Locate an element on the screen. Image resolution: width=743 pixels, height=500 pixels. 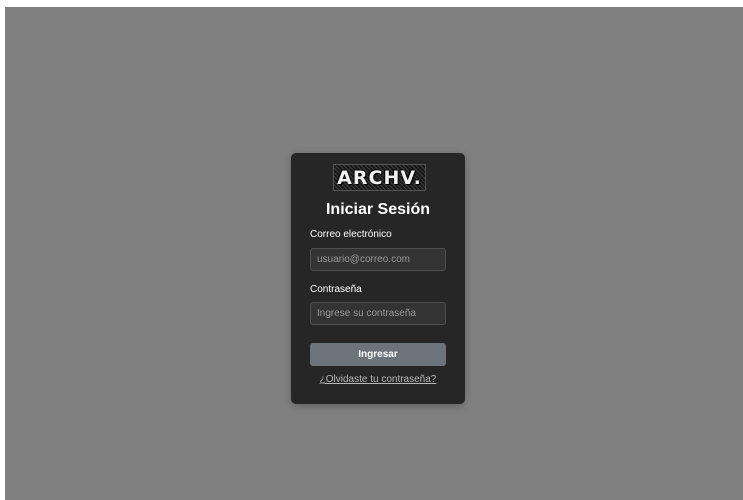
forgot-password-link: ¿Olvidaste tu contraseña? is located at coordinates (378, 379).